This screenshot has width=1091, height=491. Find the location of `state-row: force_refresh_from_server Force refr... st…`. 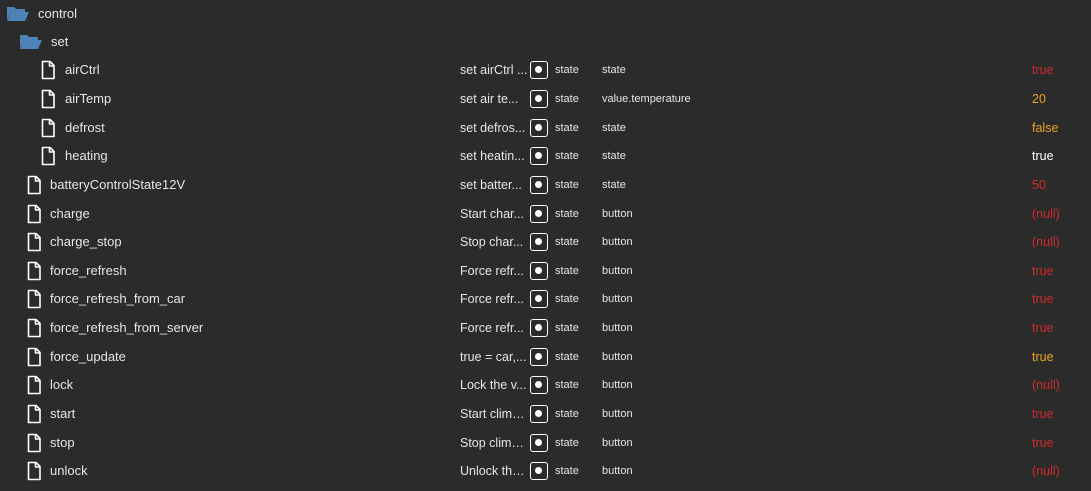

state-row: force_refresh_from_server Force refr... st… is located at coordinates (545, 328).